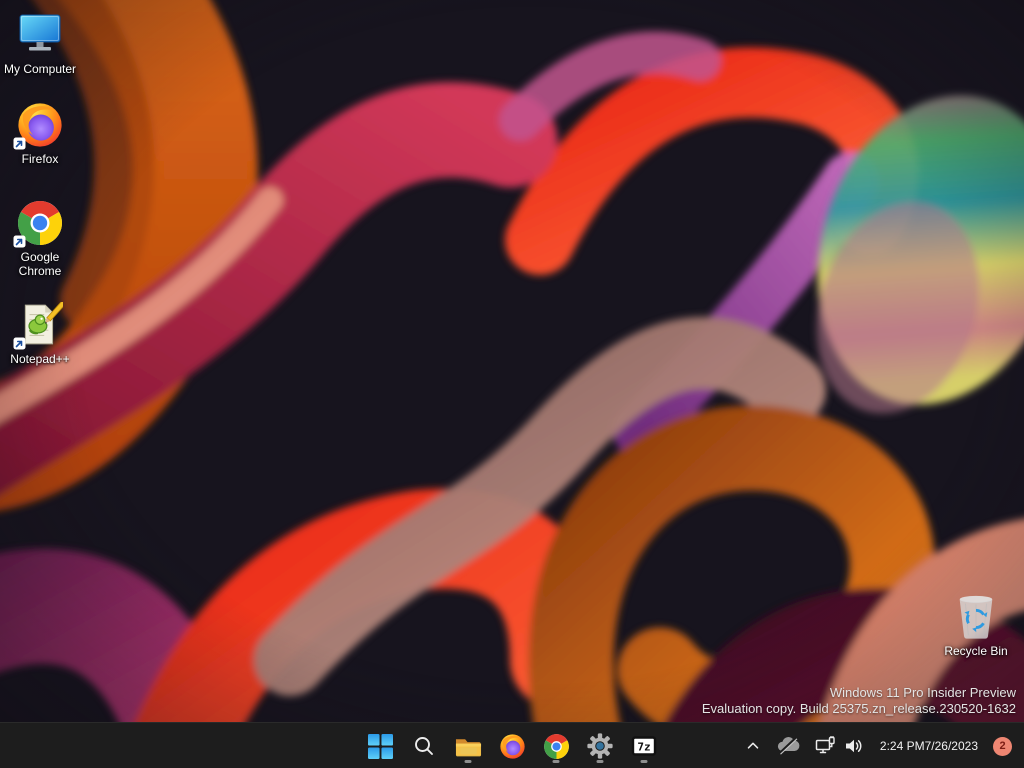 The height and width of the screenshot is (768, 1024). I want to click on seven-zip-glyph: 7z, so click(643, 747).